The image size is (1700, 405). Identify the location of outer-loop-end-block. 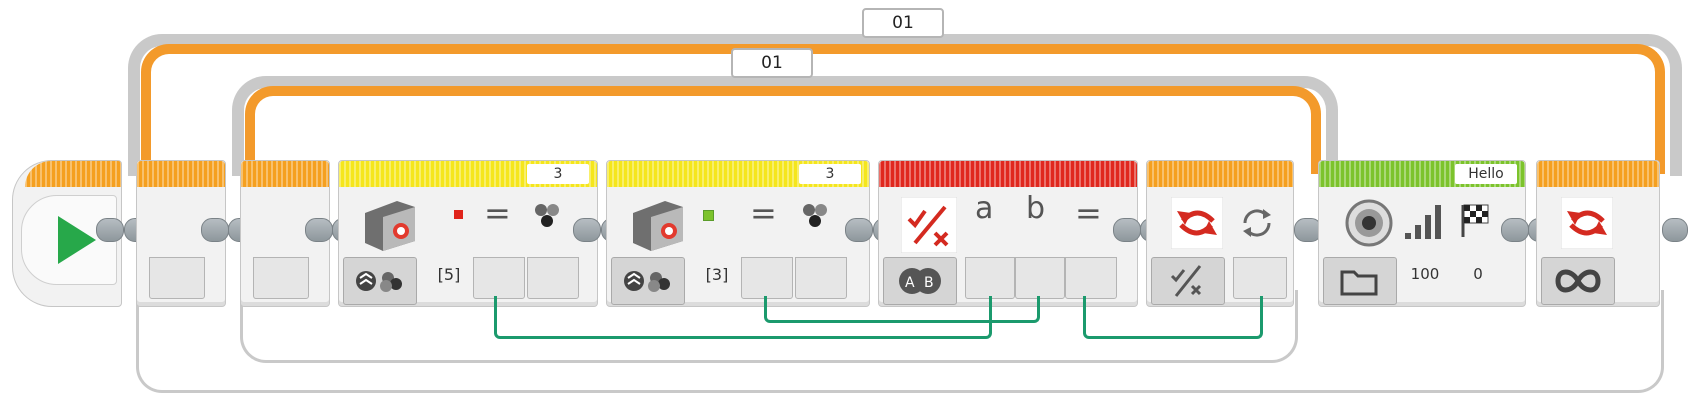
(1598, 233).